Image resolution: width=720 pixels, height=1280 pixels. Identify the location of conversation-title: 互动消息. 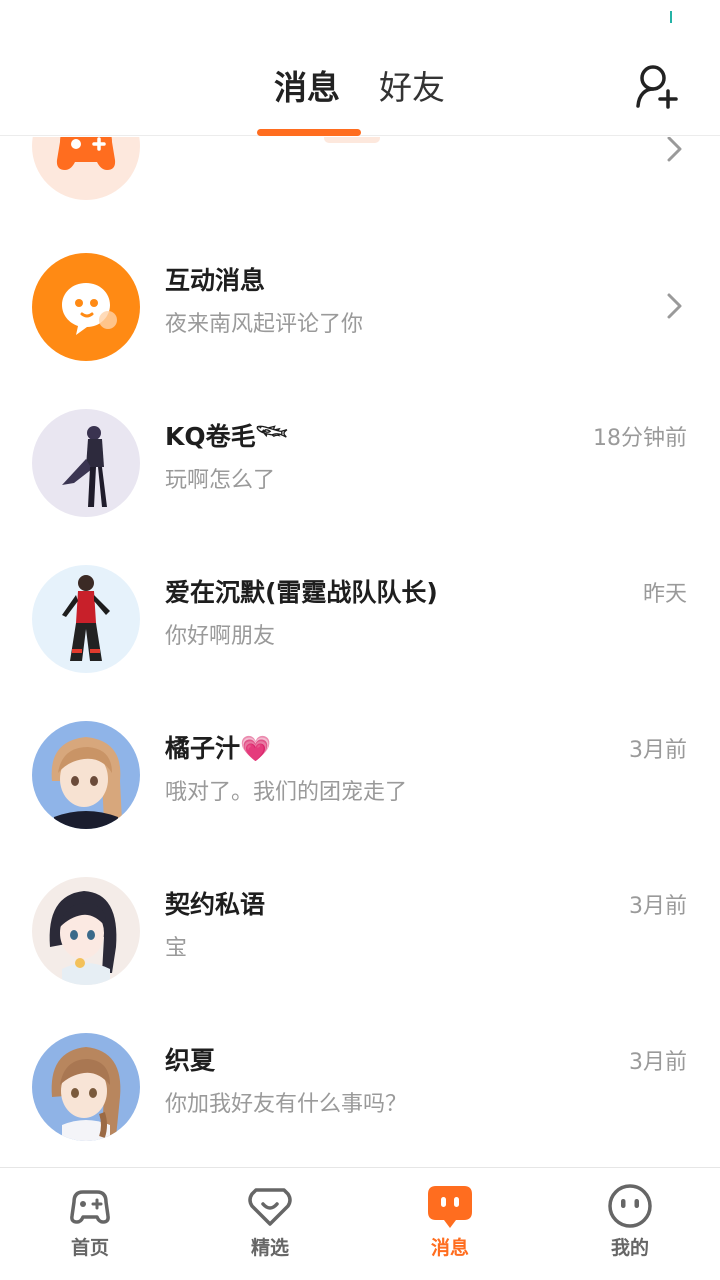
(215, 280).